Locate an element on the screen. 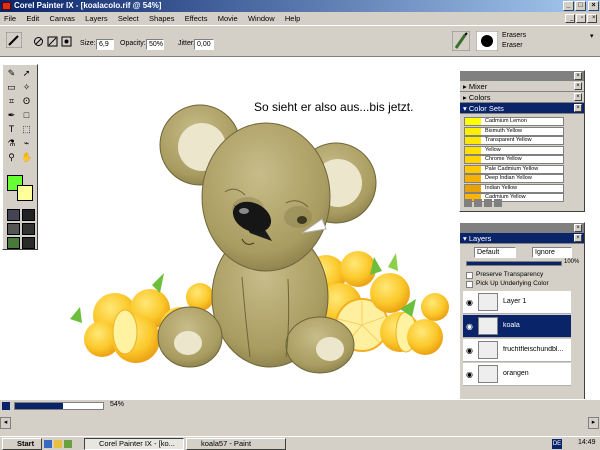 The height and width of the screenshot is (450, 600). color-sets-section-header: ▾ Color Sets × is located at coordinates (522, 108).